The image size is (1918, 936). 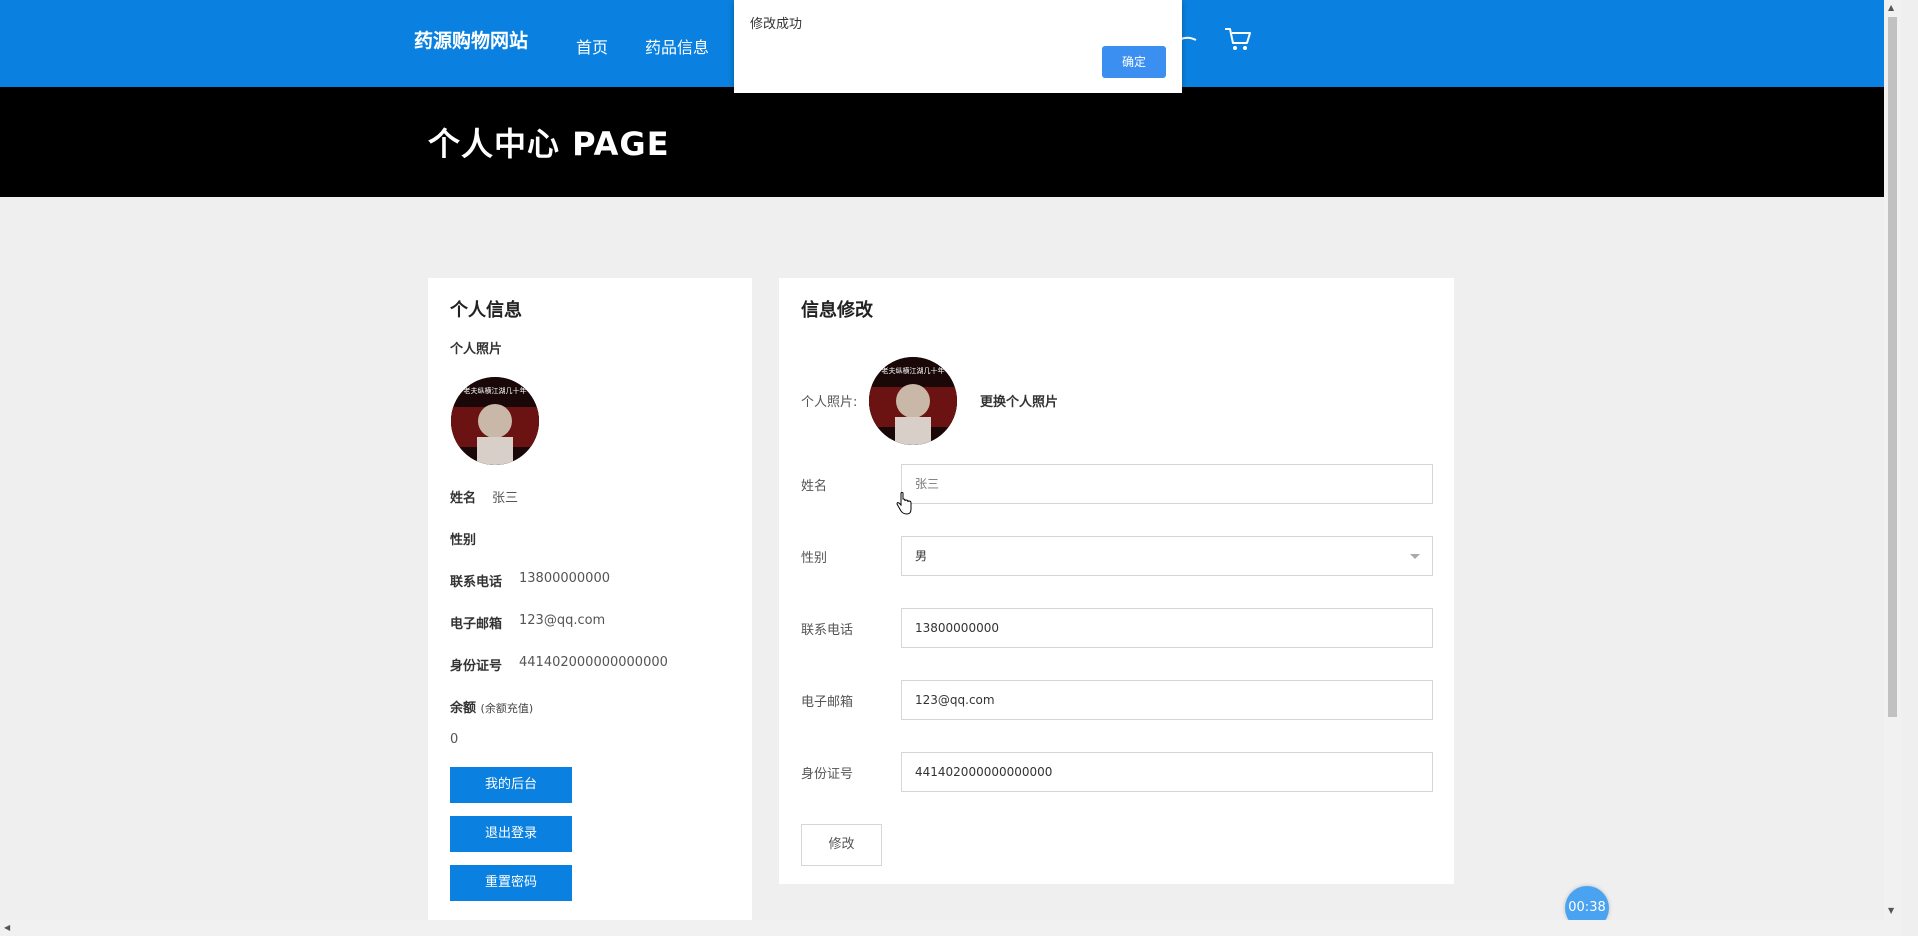 What do you see at coordinates (814, 558) in the screenshot?
I see `edit-gender-label: 性别` at bounding box center [814, 558].